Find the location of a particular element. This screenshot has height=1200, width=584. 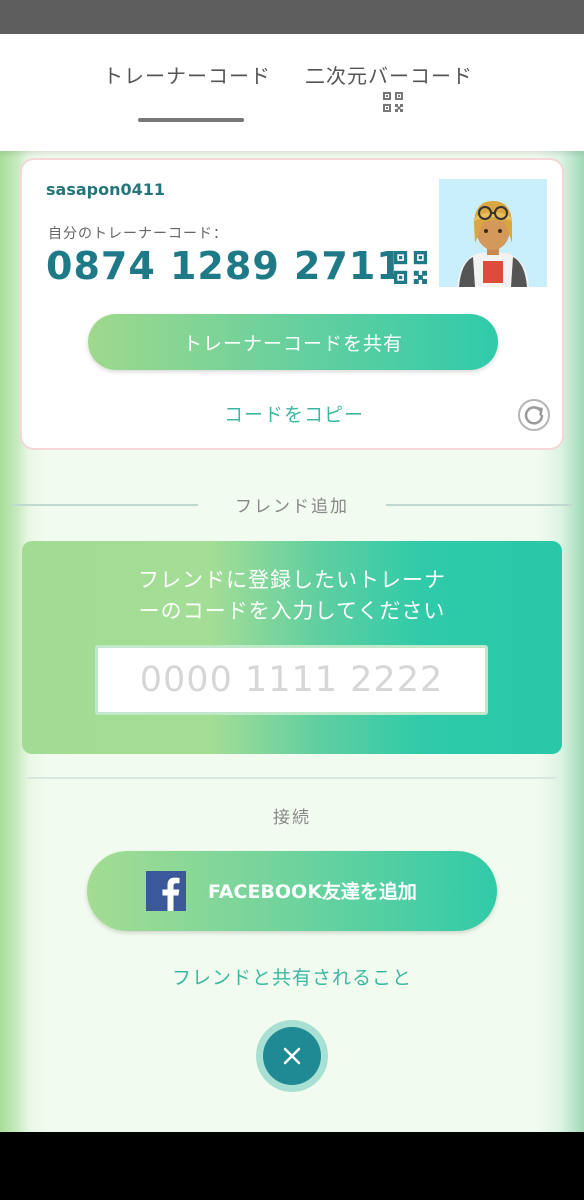

close-icon is located at coordinates (292, 1056).